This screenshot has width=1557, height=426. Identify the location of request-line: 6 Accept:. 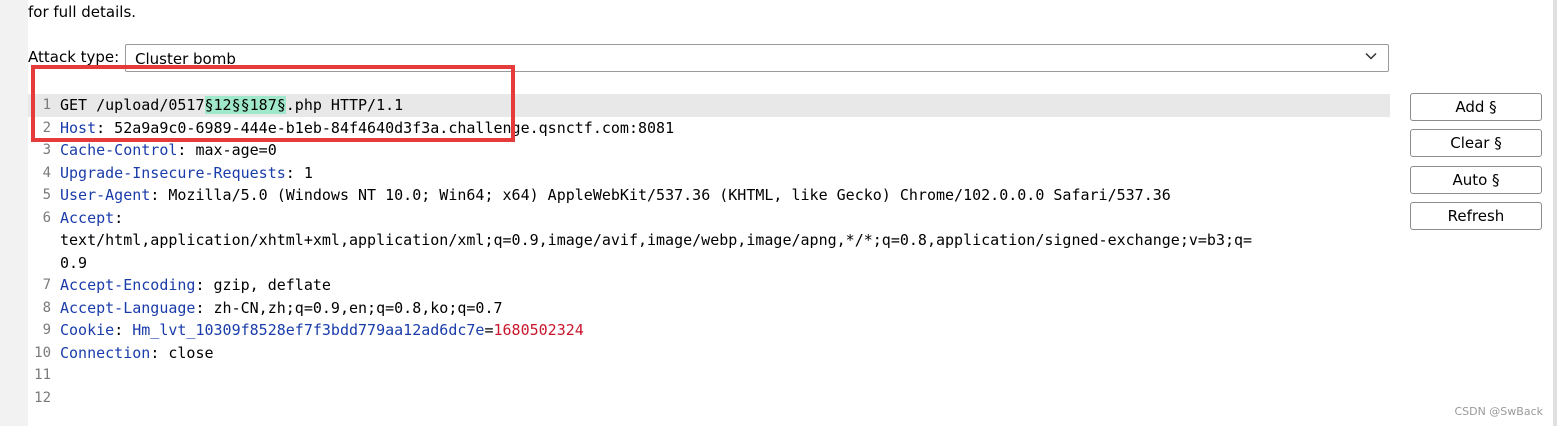
(709, 218).